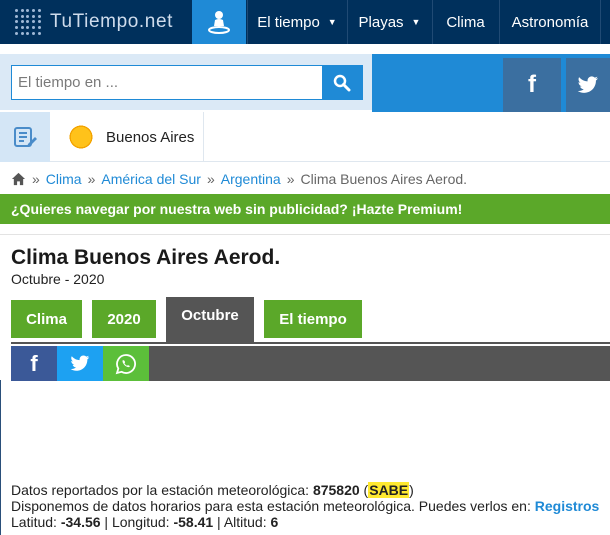  Describe the element at coordinates (336, 490) in the screenshot. I see `station-id: 875820` at that location.